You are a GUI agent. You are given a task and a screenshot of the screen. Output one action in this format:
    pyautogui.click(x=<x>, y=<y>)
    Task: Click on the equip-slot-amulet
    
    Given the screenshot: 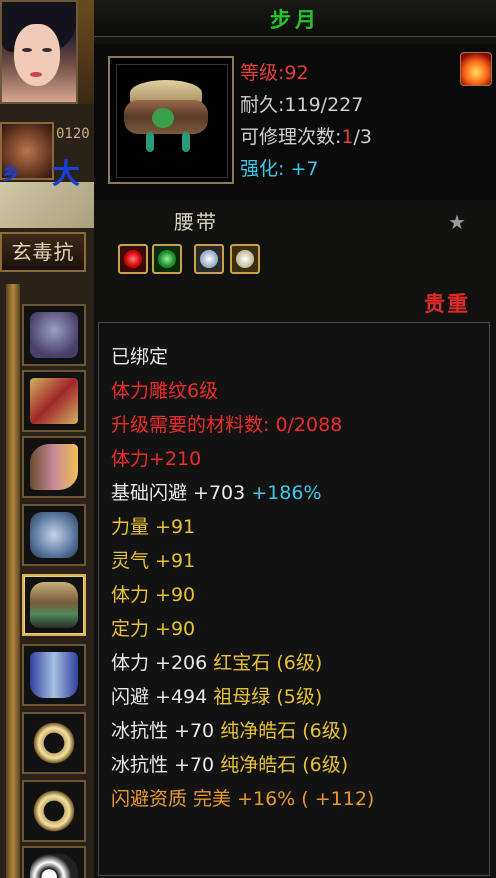 What is the action you would take?
    pyautogui.click(x=54, y=401)
    